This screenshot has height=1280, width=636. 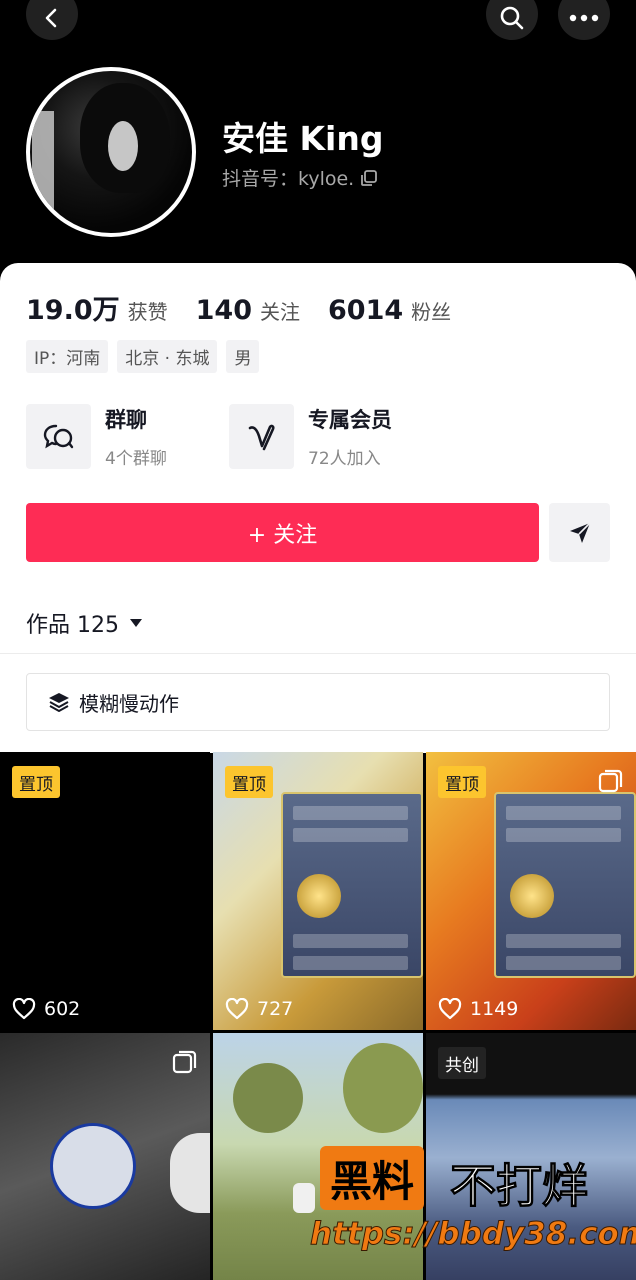 I want to click on watermark: 黑料 不打烊 https://bbdy38.com, so click(x=472, y=1202).